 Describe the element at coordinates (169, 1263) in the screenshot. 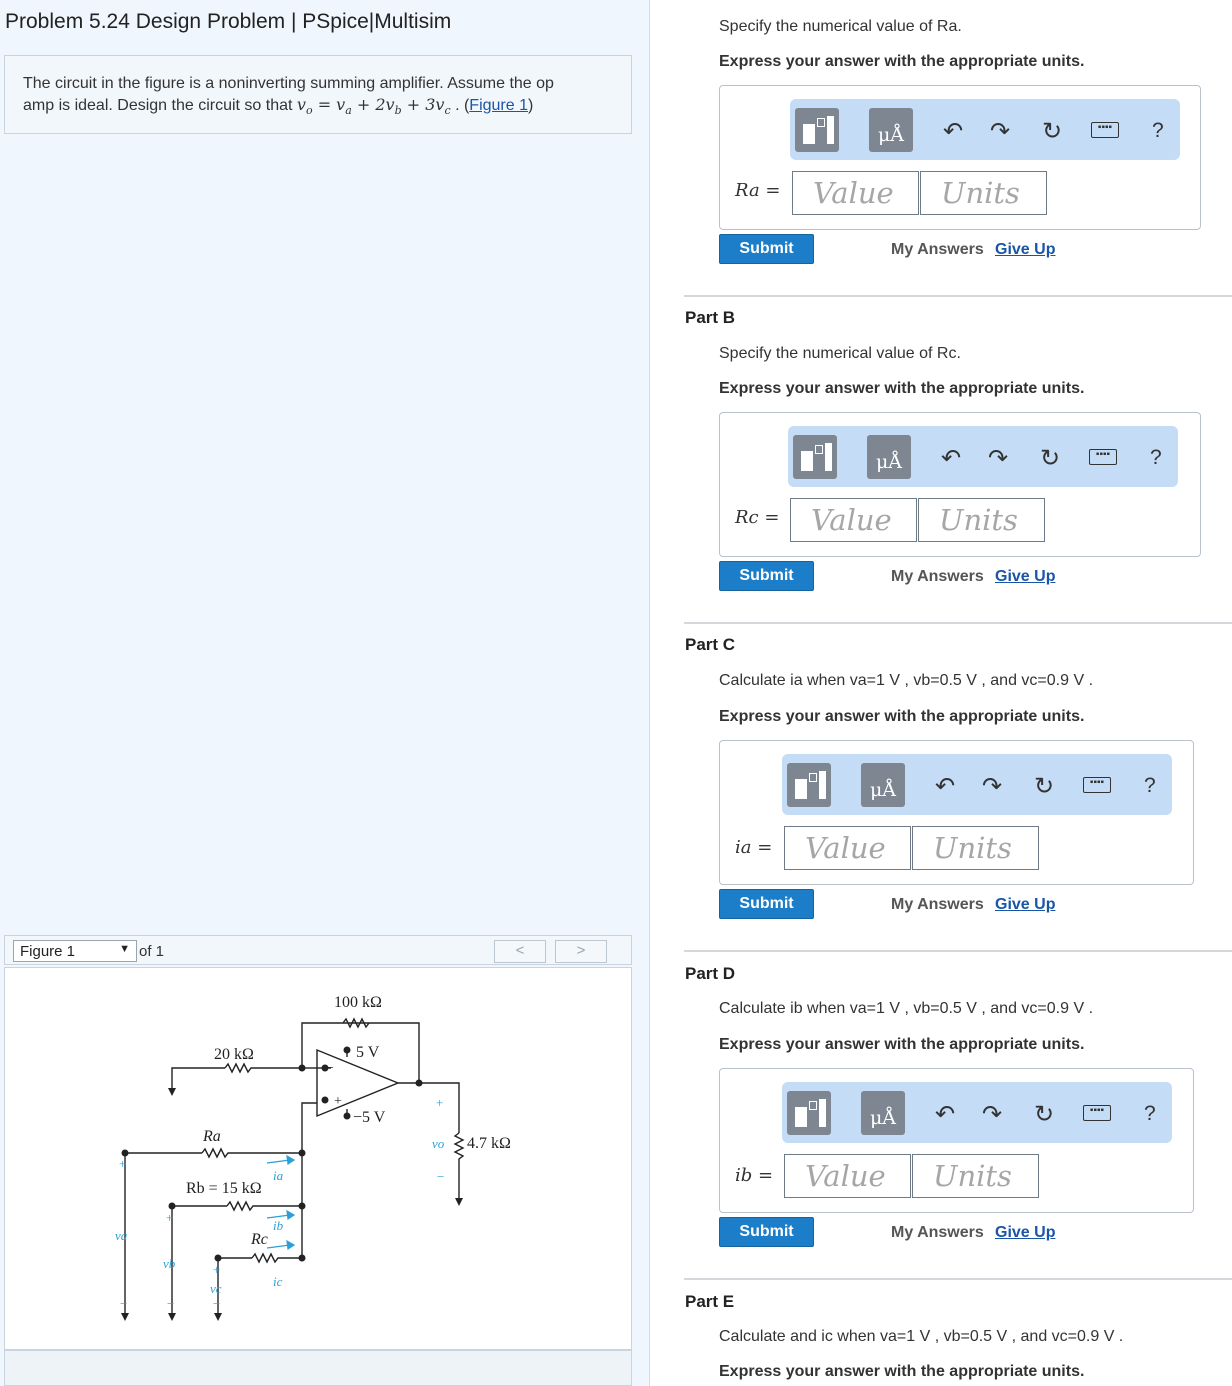

I see `label-vb: vb` at that location.